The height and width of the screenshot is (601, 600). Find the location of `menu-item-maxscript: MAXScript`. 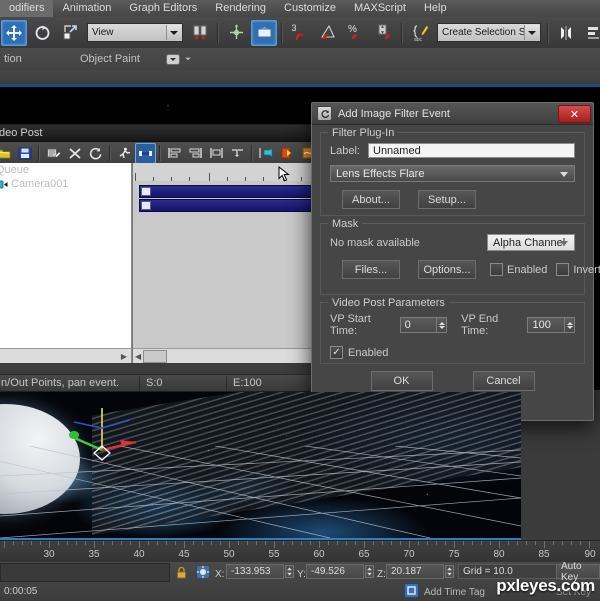

menu-item-maxscript: MAXScript is located at coordinates (380, 8).